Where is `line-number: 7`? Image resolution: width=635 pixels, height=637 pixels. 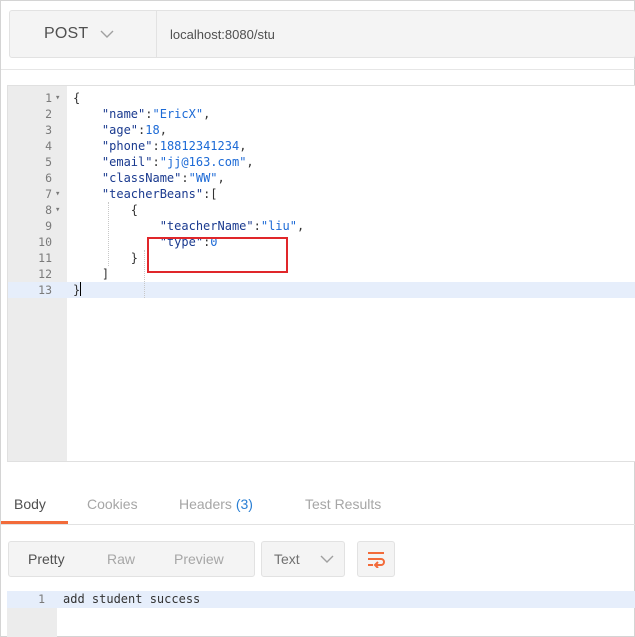 line-number: 7 is located at coordinates (48, 194).